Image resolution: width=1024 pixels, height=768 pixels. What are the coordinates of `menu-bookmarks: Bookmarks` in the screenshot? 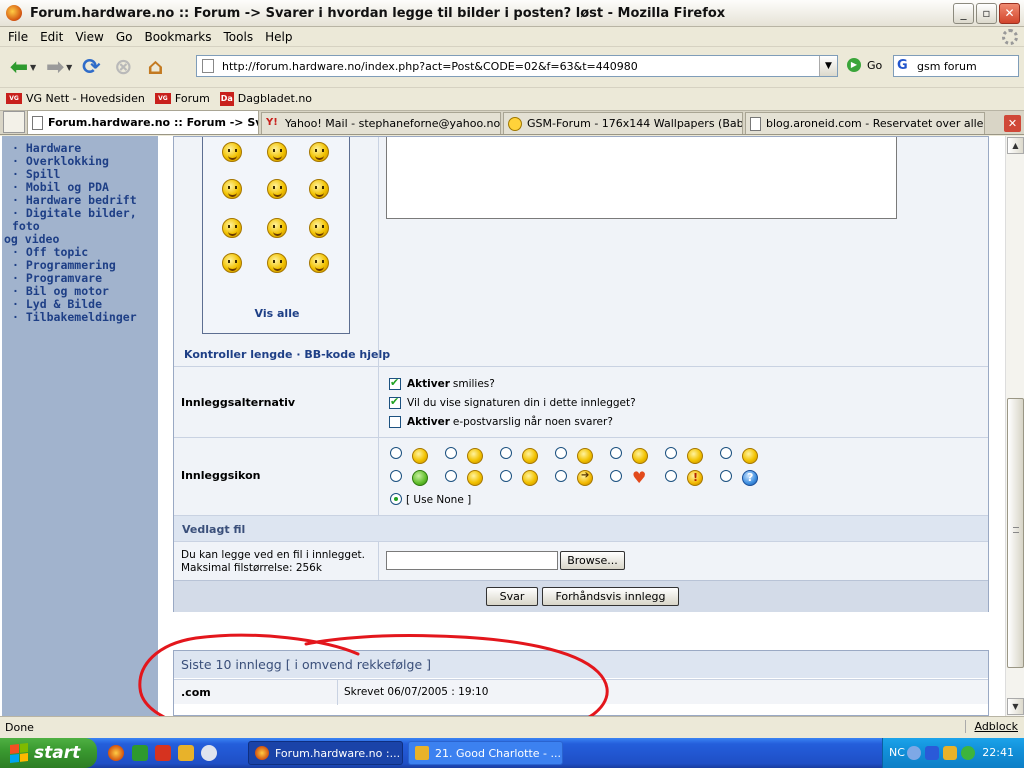 It's located at (177, 37).